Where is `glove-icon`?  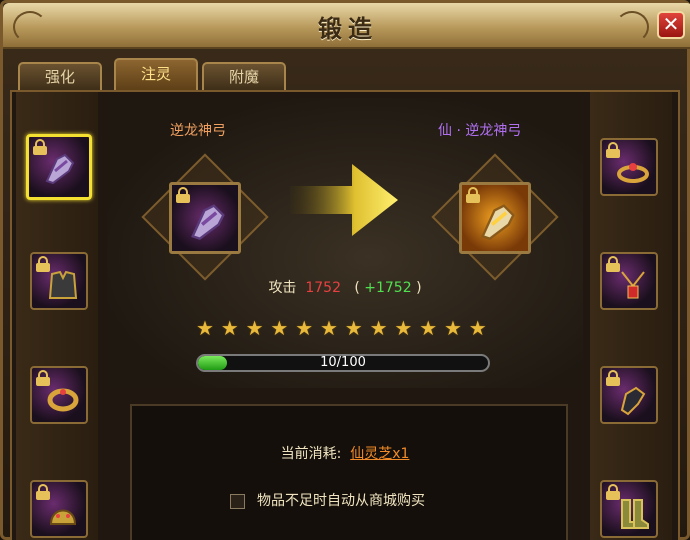
glove-icon is located at coordinates (633, 401).